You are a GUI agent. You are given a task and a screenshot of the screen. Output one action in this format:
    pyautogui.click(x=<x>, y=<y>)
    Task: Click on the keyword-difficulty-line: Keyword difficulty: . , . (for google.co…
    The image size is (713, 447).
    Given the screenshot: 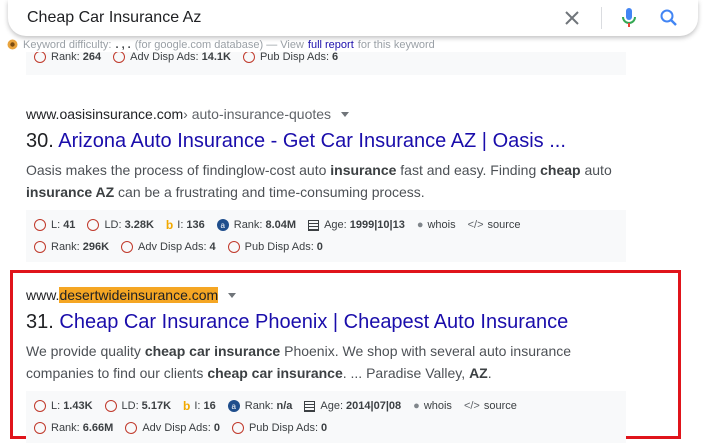 What is the action you would take?
    pyautogui.click(x=220, y=44)
    